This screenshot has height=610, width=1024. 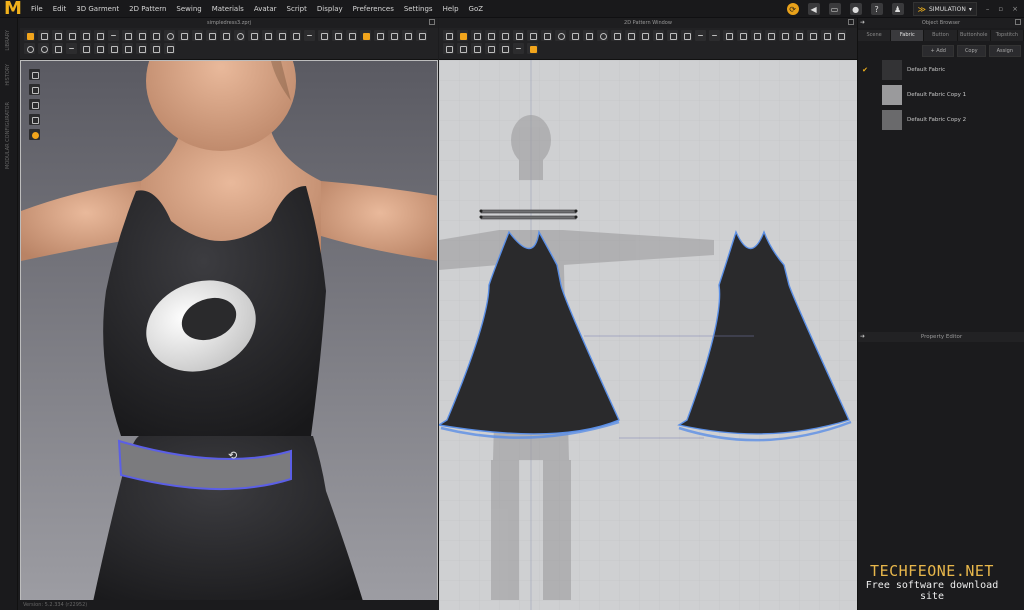 What do you see at coordinates (451, 9) in the screenshot?
I see `menu-help: Help` at bounding box center [451, 9].